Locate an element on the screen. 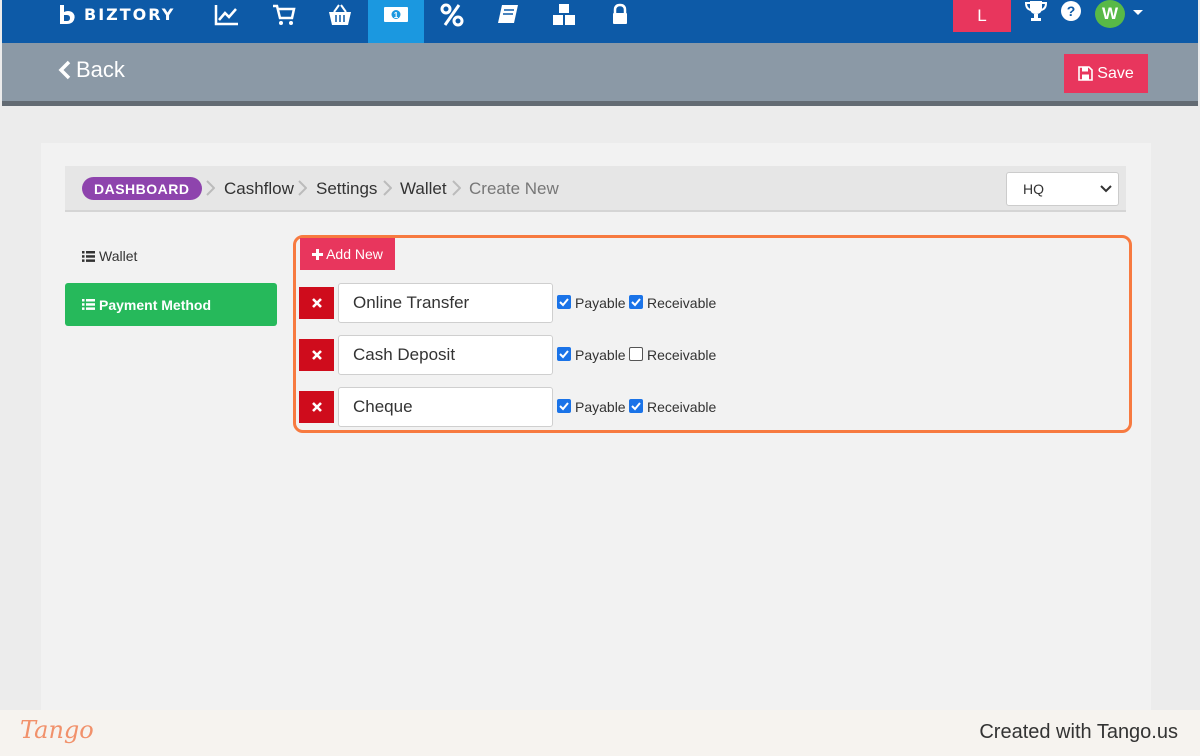 This screenshot has width=1200, height=756. sidebar-item-payment-method: Payment Method is located at coordinates (171, 304).